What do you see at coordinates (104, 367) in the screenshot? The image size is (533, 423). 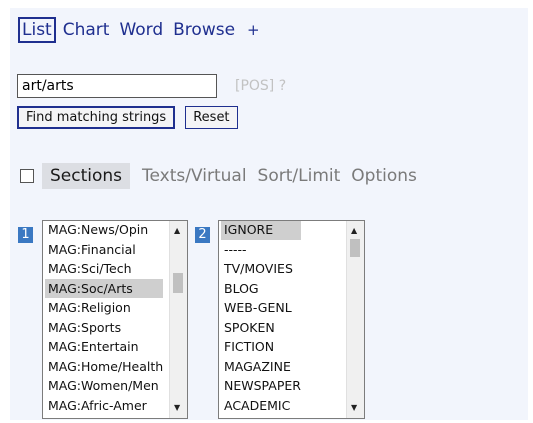 I see `list-item: MAG:Home/Health` at bounding box center [104, 367].